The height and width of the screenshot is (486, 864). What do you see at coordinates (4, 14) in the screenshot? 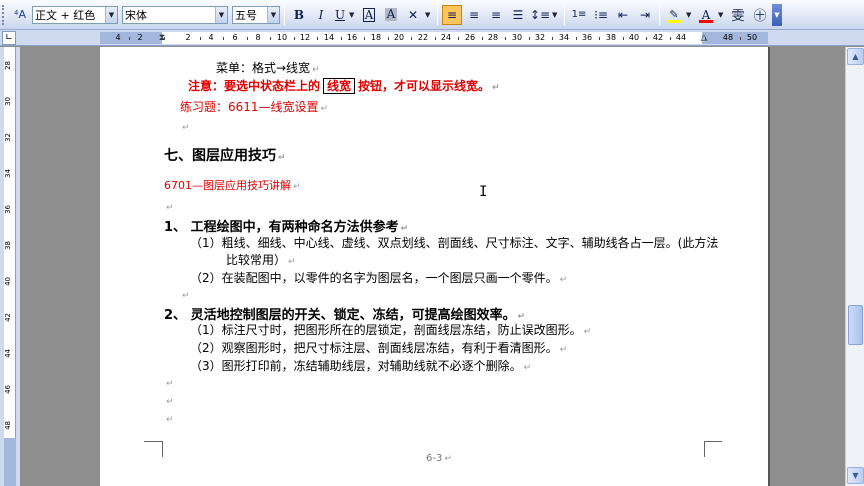
I see `toolbar-grip` at bounding box center [4, 14].